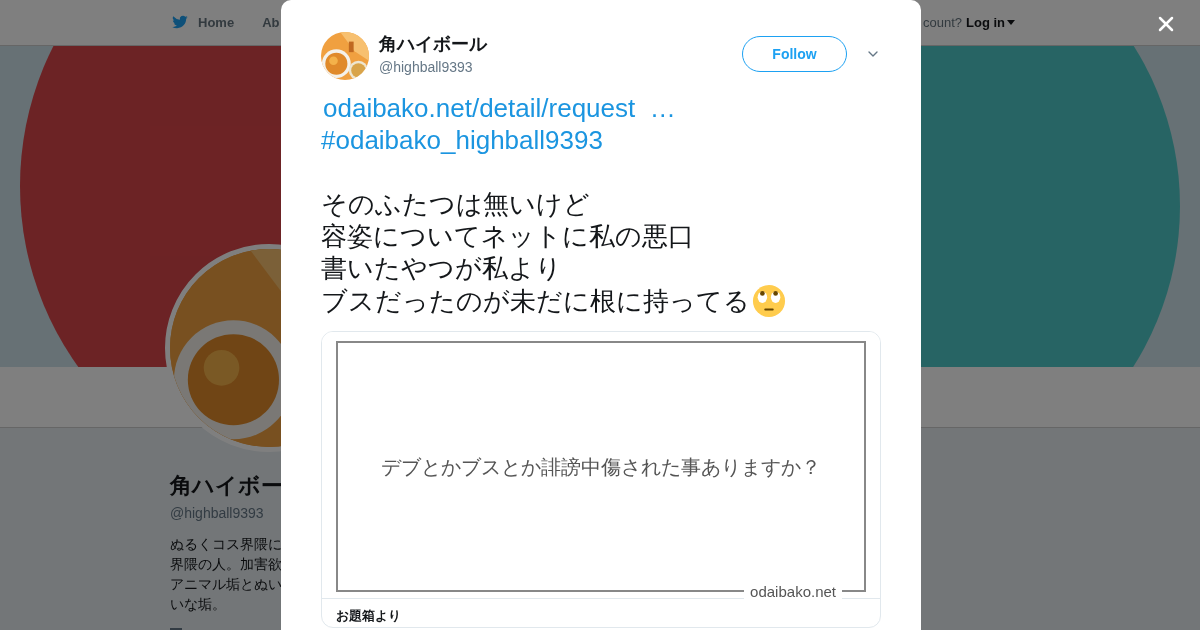 The height and width of the screenshot is (630, 1200). What do you see at coordinates (271, 22) in the screenshot?
I see `nav-link: Ab` at bounding box center [271, 22].